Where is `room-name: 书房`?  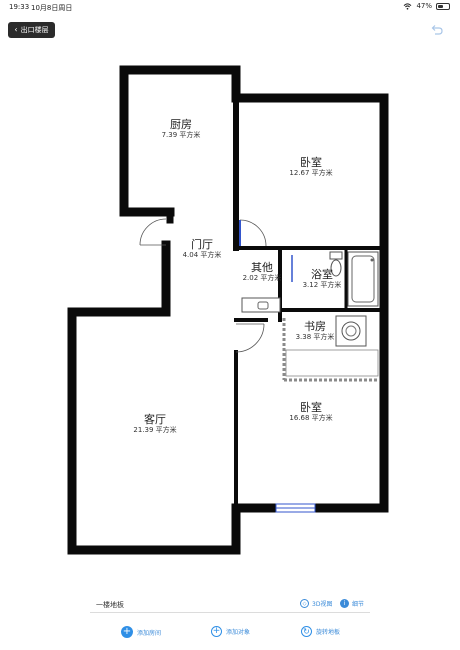 room-name: 书房 is located at coordinates (315, 326).